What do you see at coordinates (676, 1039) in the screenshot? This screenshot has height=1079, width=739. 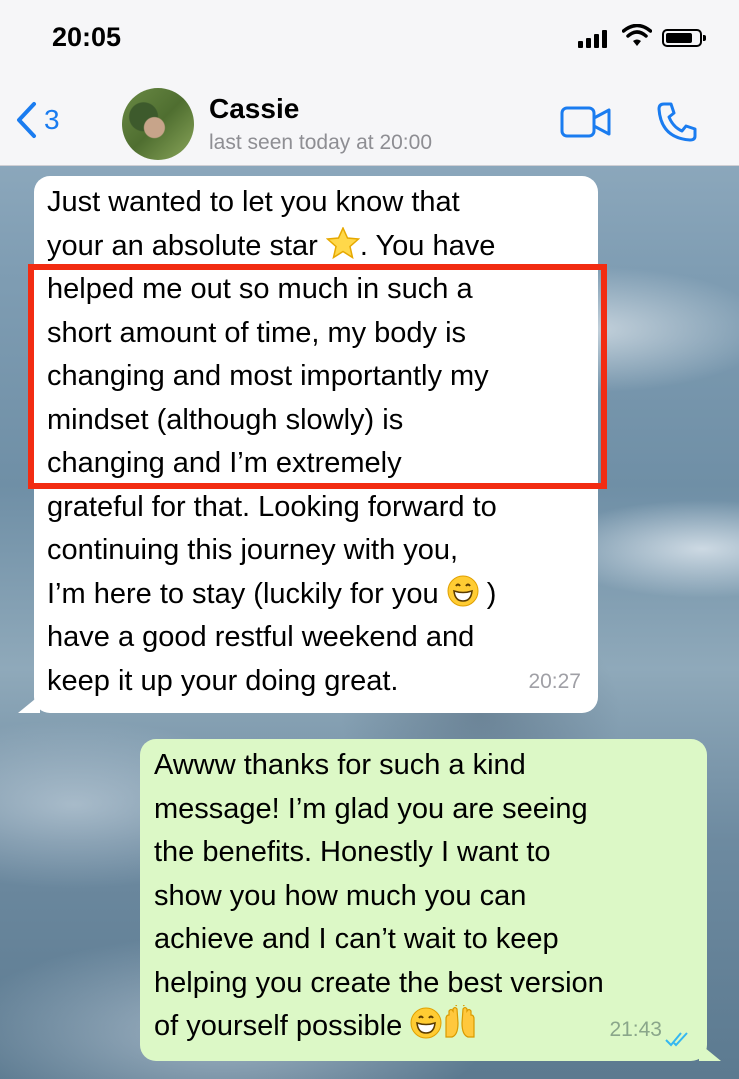 I see `double-check-icon` at bounding box center [676, 1039].